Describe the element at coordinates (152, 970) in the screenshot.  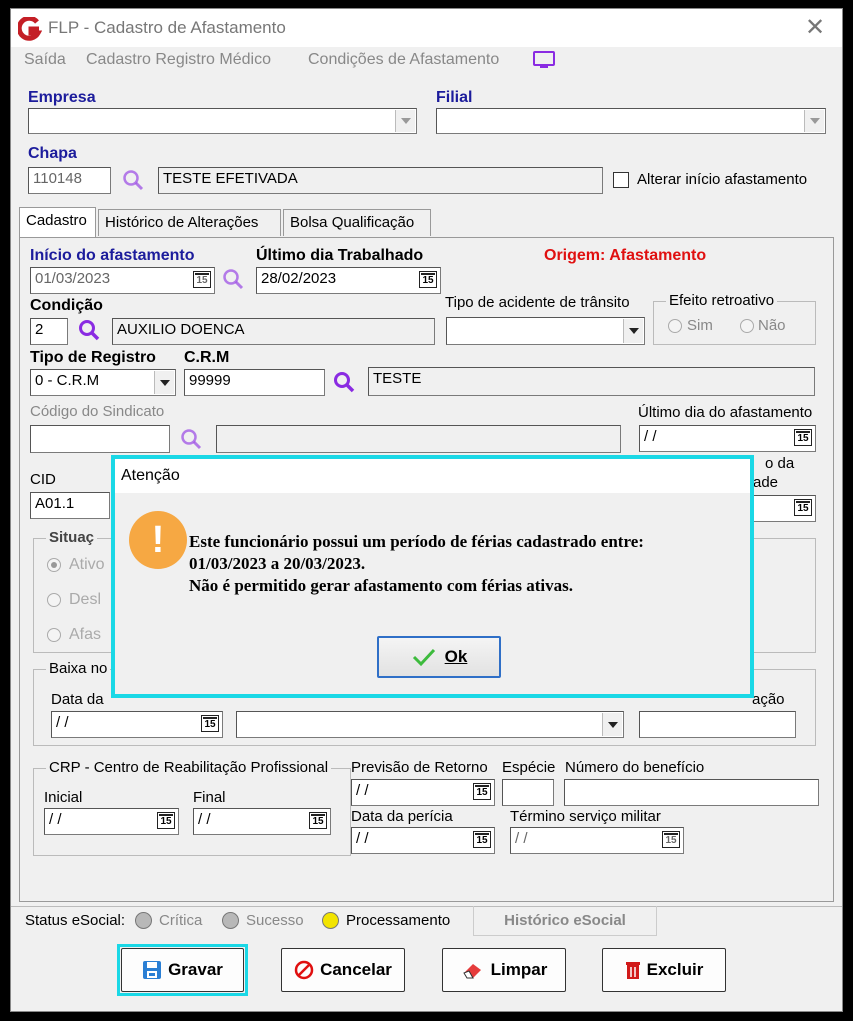
I see `save-icon` at that location.